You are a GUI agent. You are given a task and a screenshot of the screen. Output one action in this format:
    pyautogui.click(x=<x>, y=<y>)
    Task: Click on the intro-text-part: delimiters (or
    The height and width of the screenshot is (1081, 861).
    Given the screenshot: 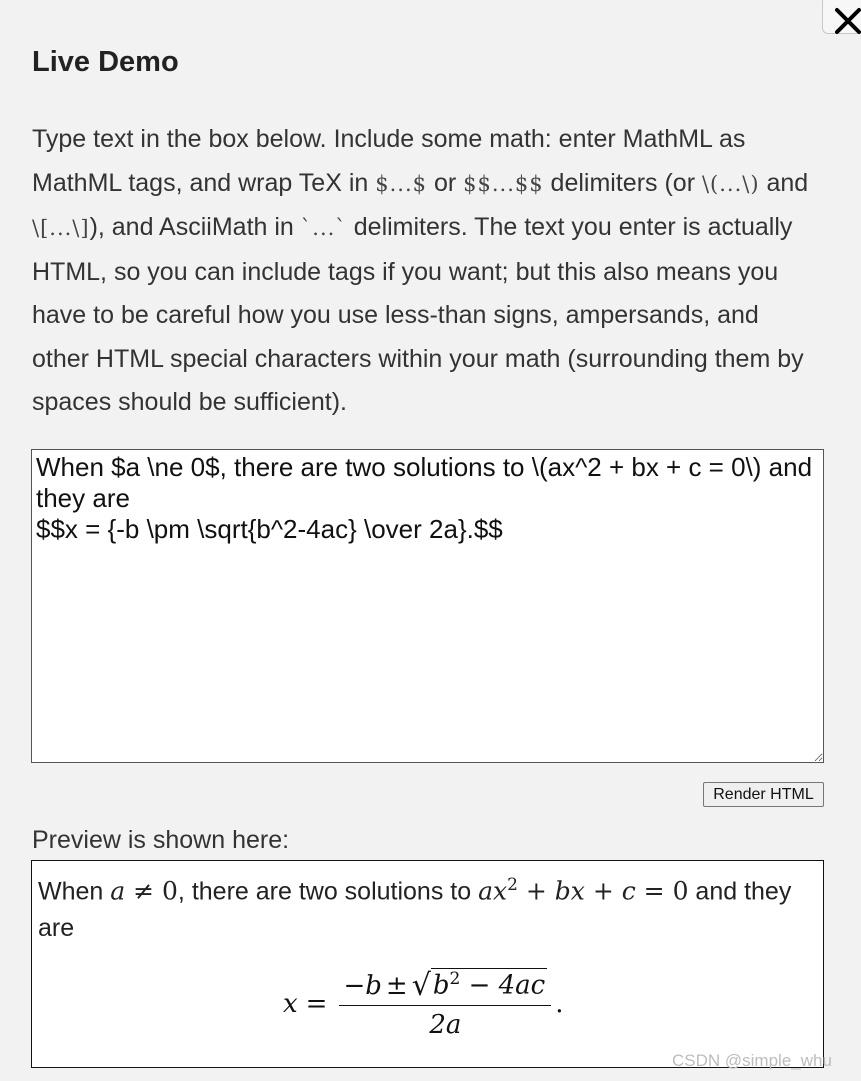 What is the action you would take?
    pyautogui.click(x=622, y=182)
    